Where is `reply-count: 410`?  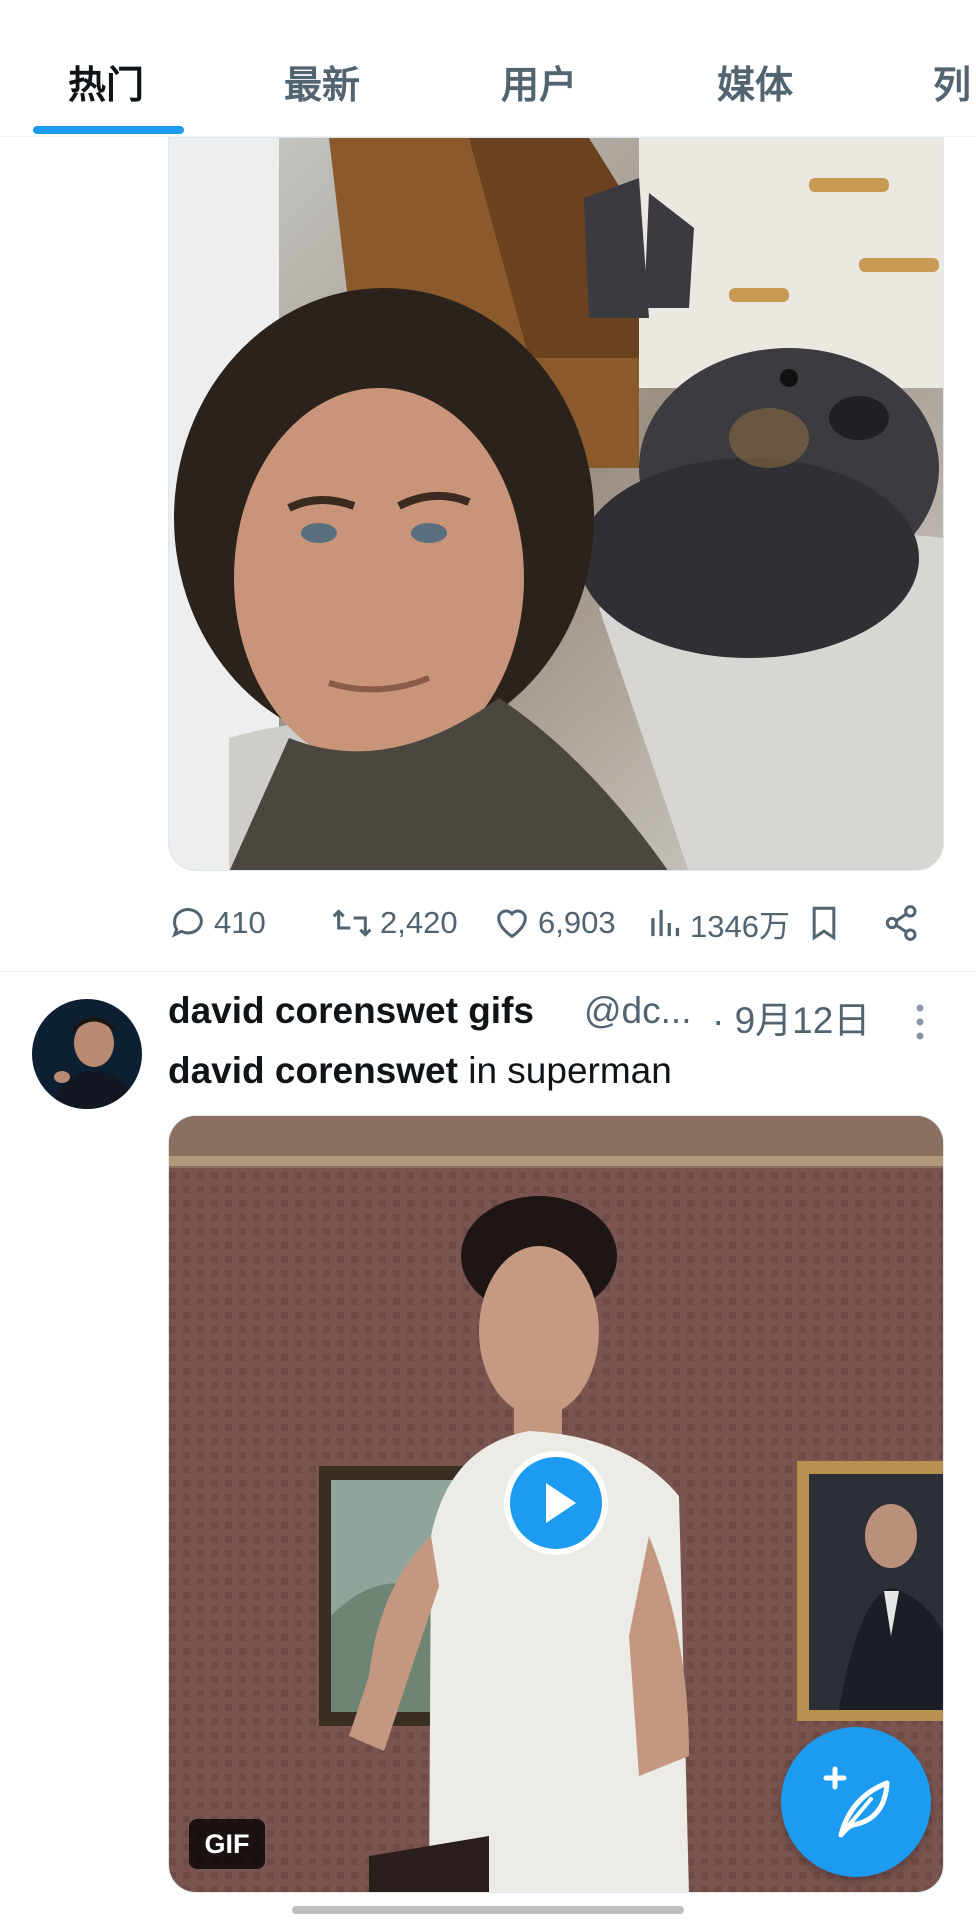 reply-count: 410 is located at coordinates (240, 922).